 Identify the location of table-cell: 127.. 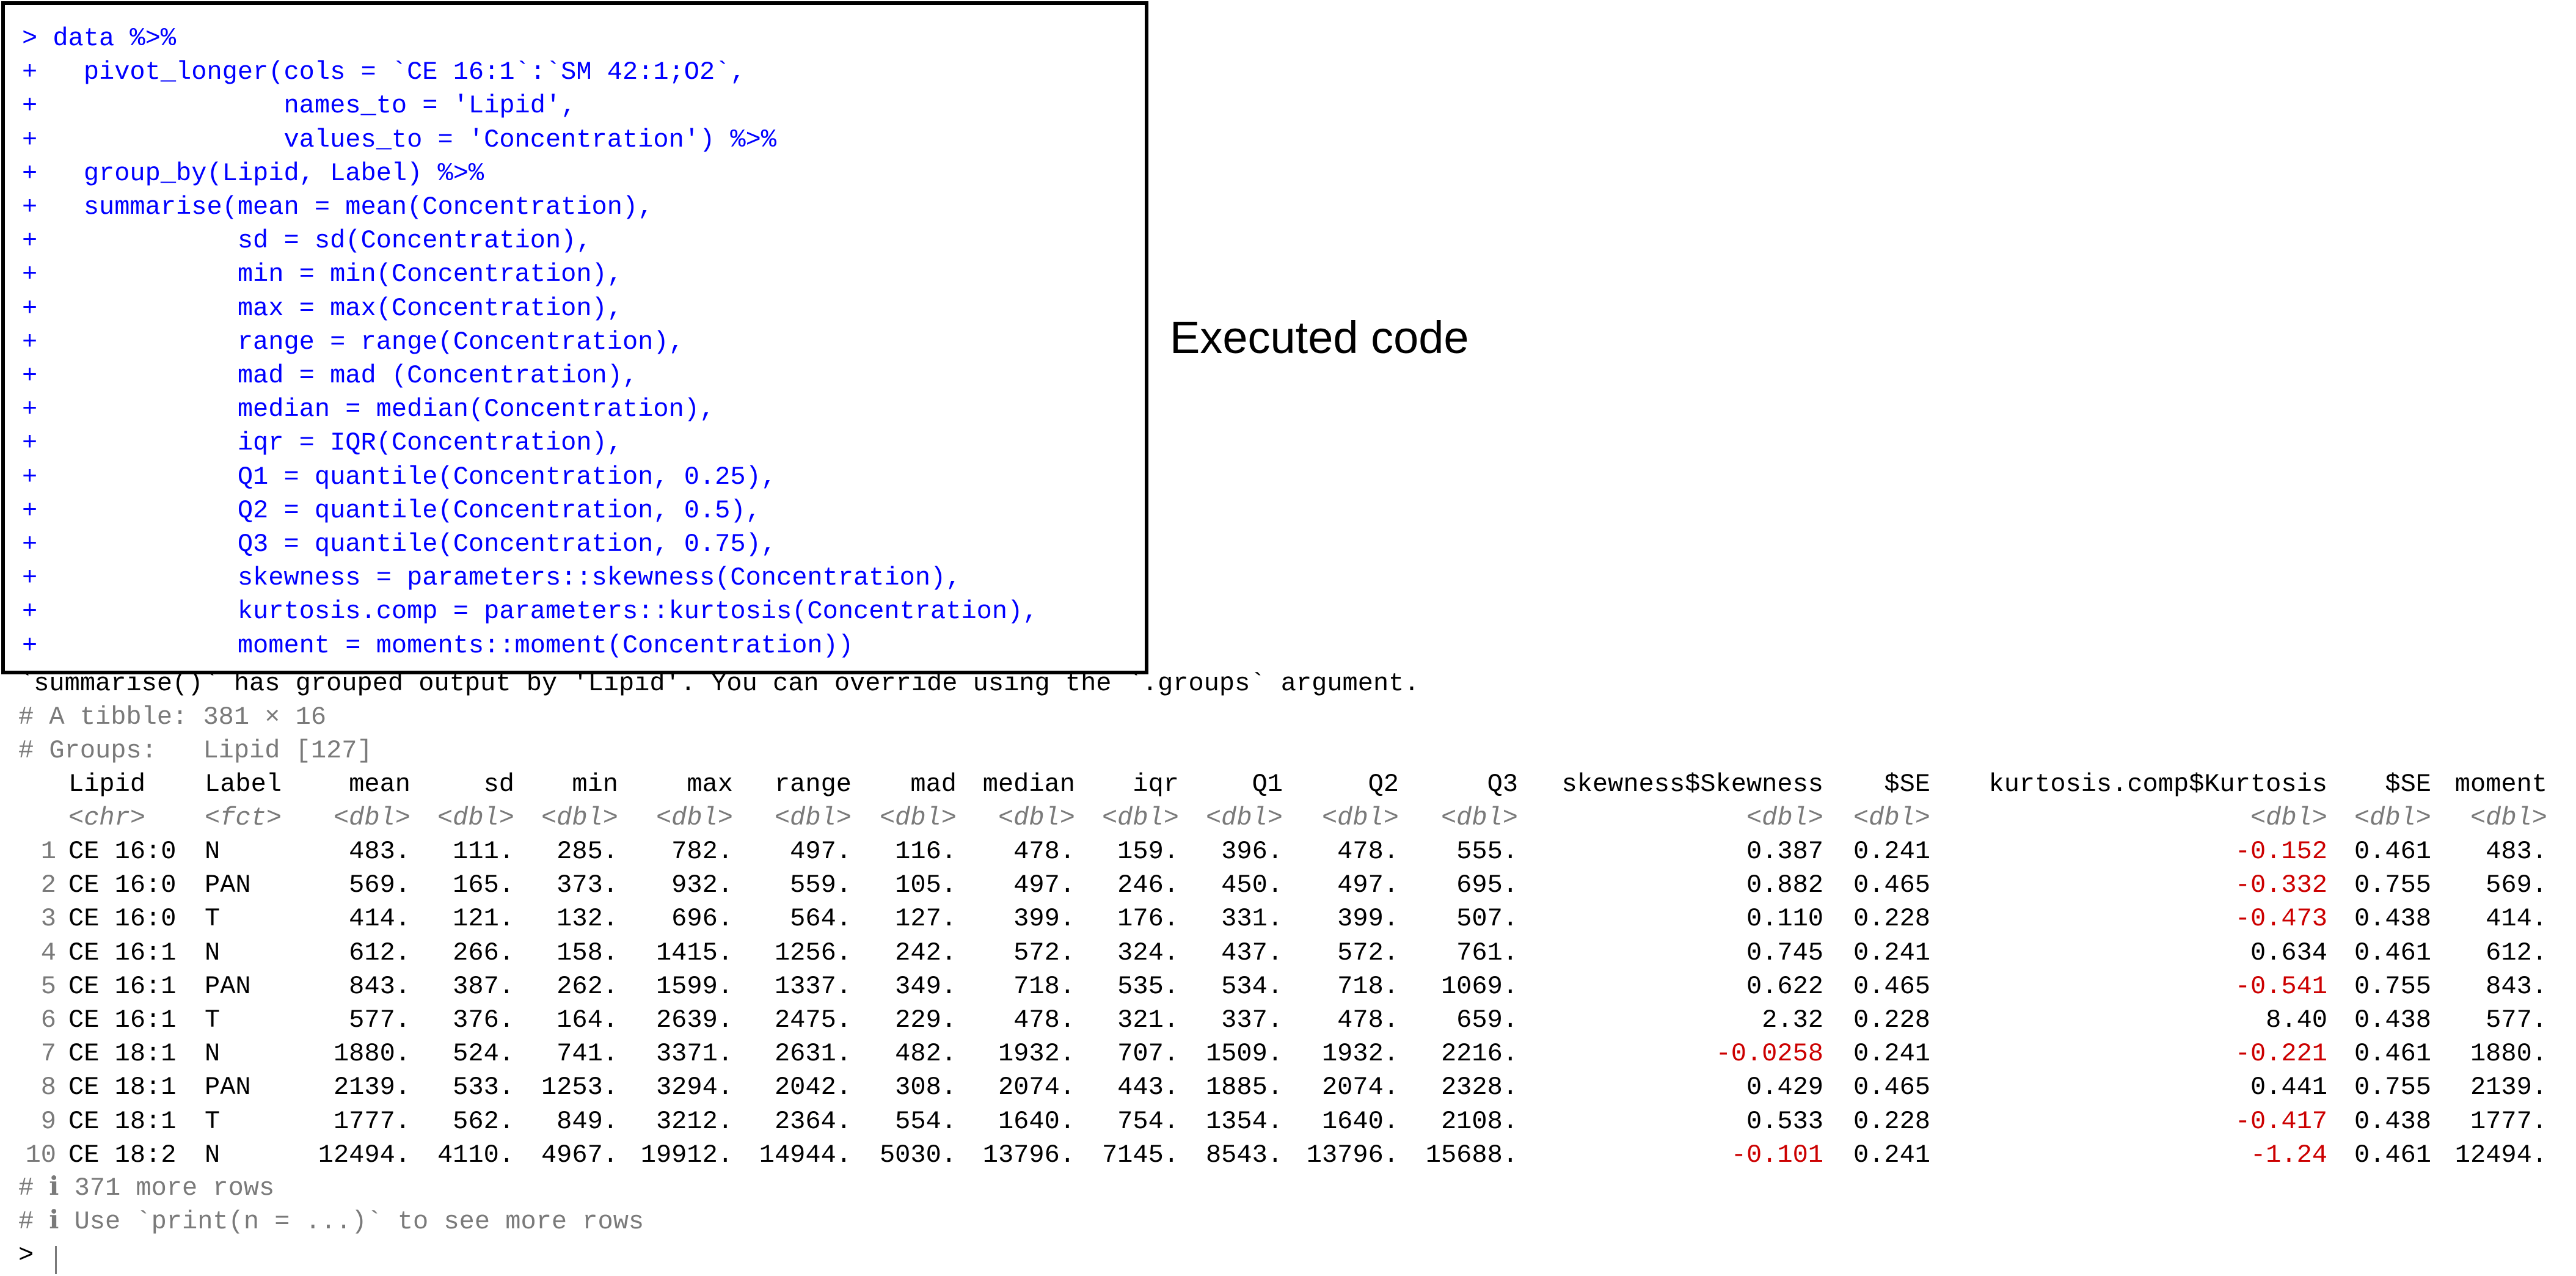
(926, 919).